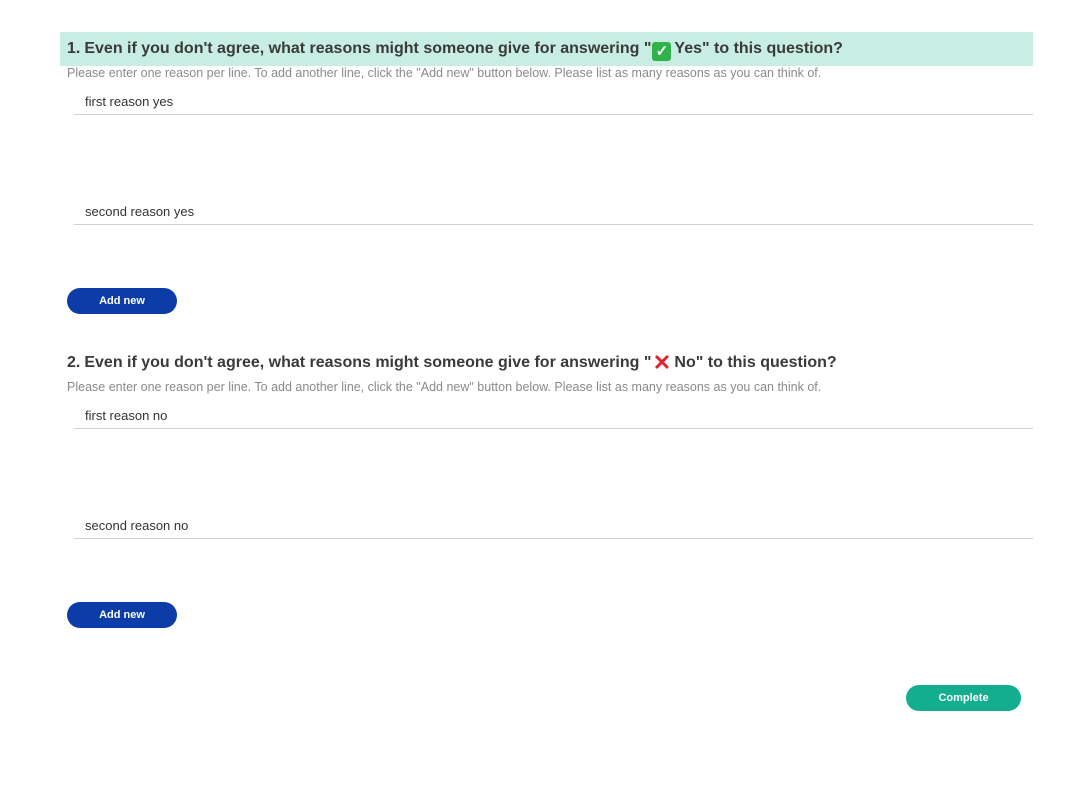 The width and height of the screenshot is (1092, 793). Describe the element at coordinates (963, 698) in the screenshot. I see `complete-button: Complete` at that location.